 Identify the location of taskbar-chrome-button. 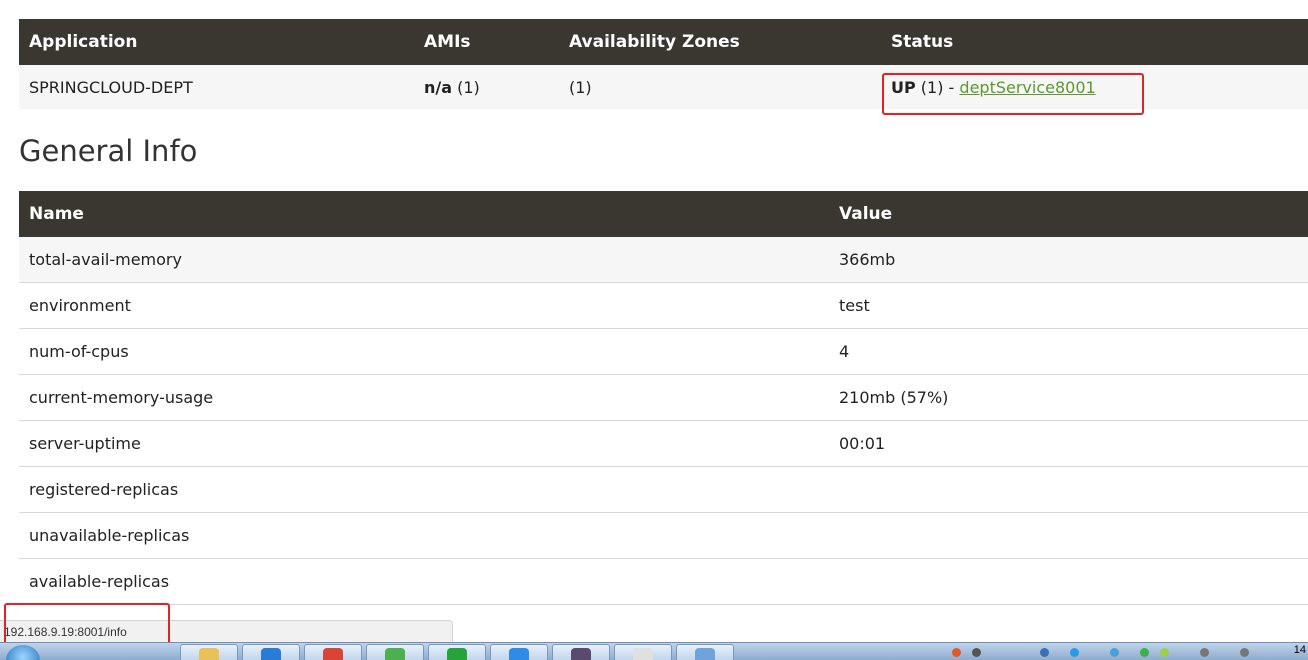
(333, 652).